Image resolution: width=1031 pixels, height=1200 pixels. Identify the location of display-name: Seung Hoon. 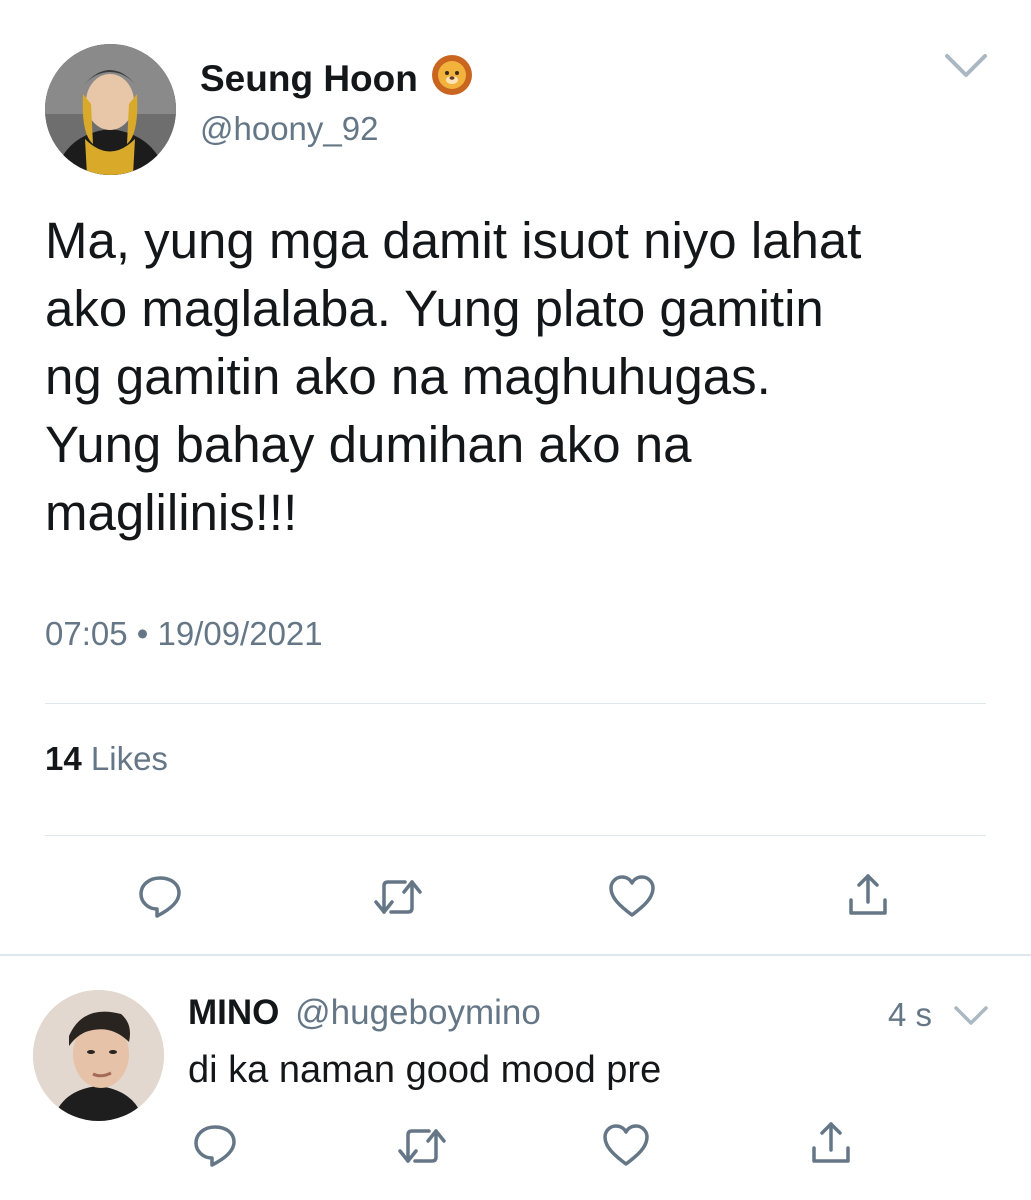
(309, 79).